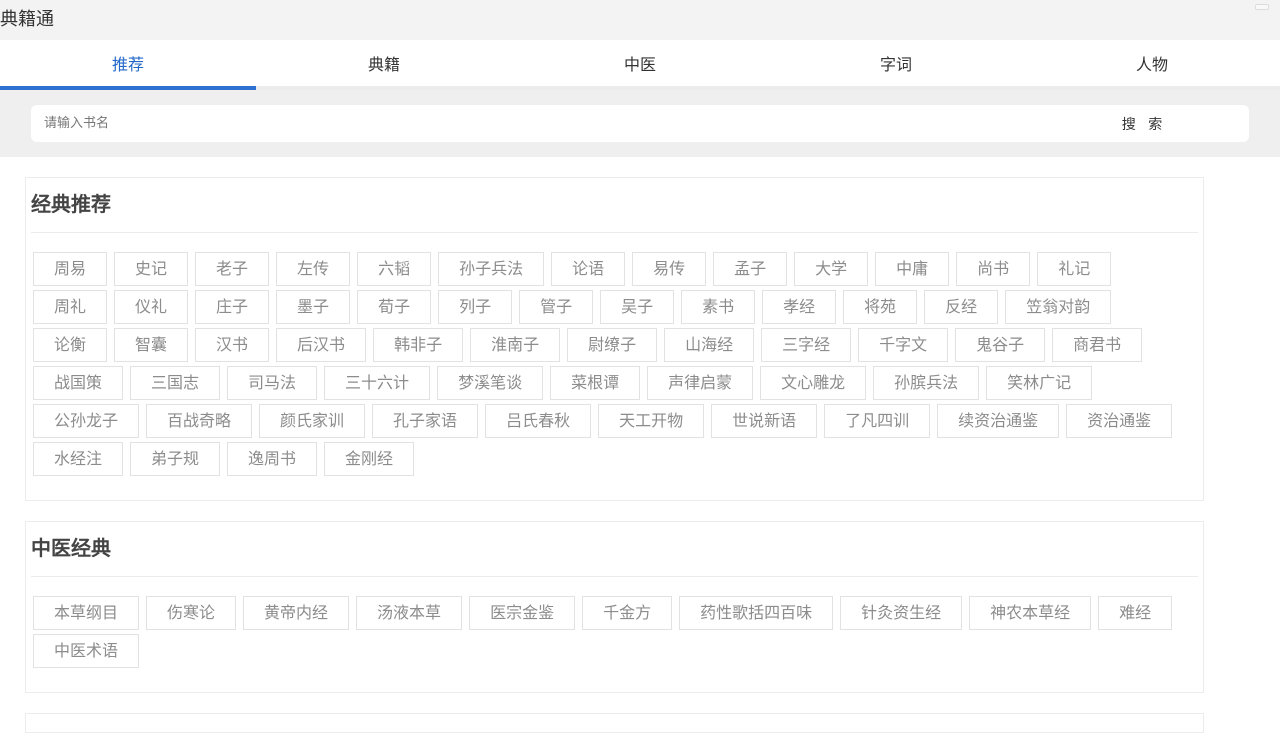 Image resolution: width=1280 pixels, height=733 pixels. I want to click on book-tag: 了凡四训, so click(877, 421).